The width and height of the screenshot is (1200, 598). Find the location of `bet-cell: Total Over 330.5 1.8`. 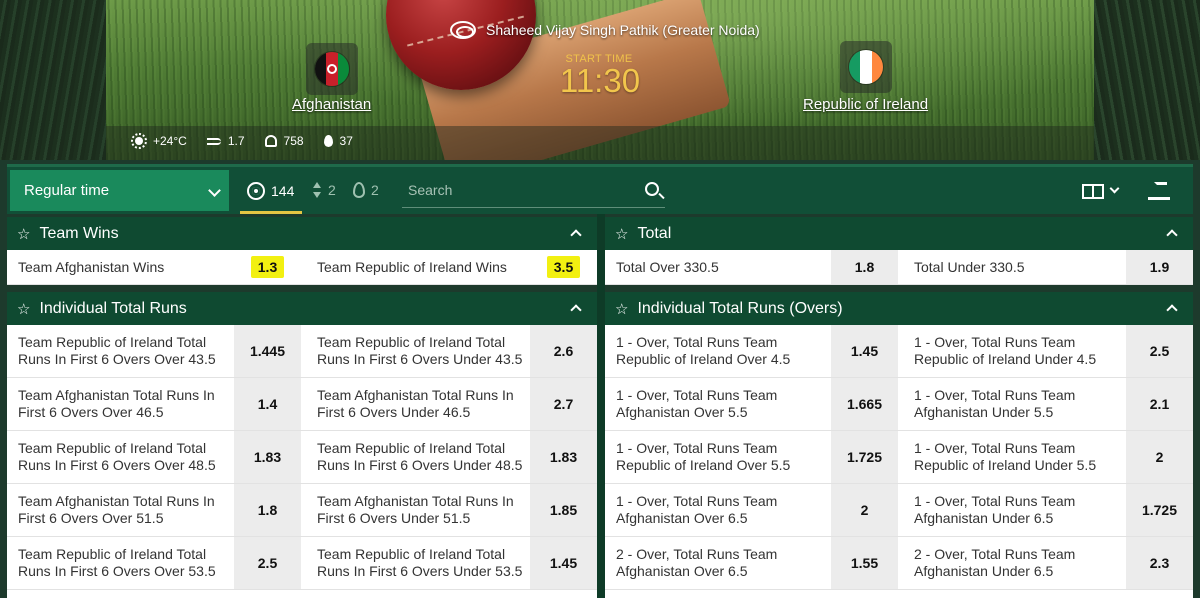

bet-cell: Total Over 330.5 1.8 is located at coordinates (751, 267).